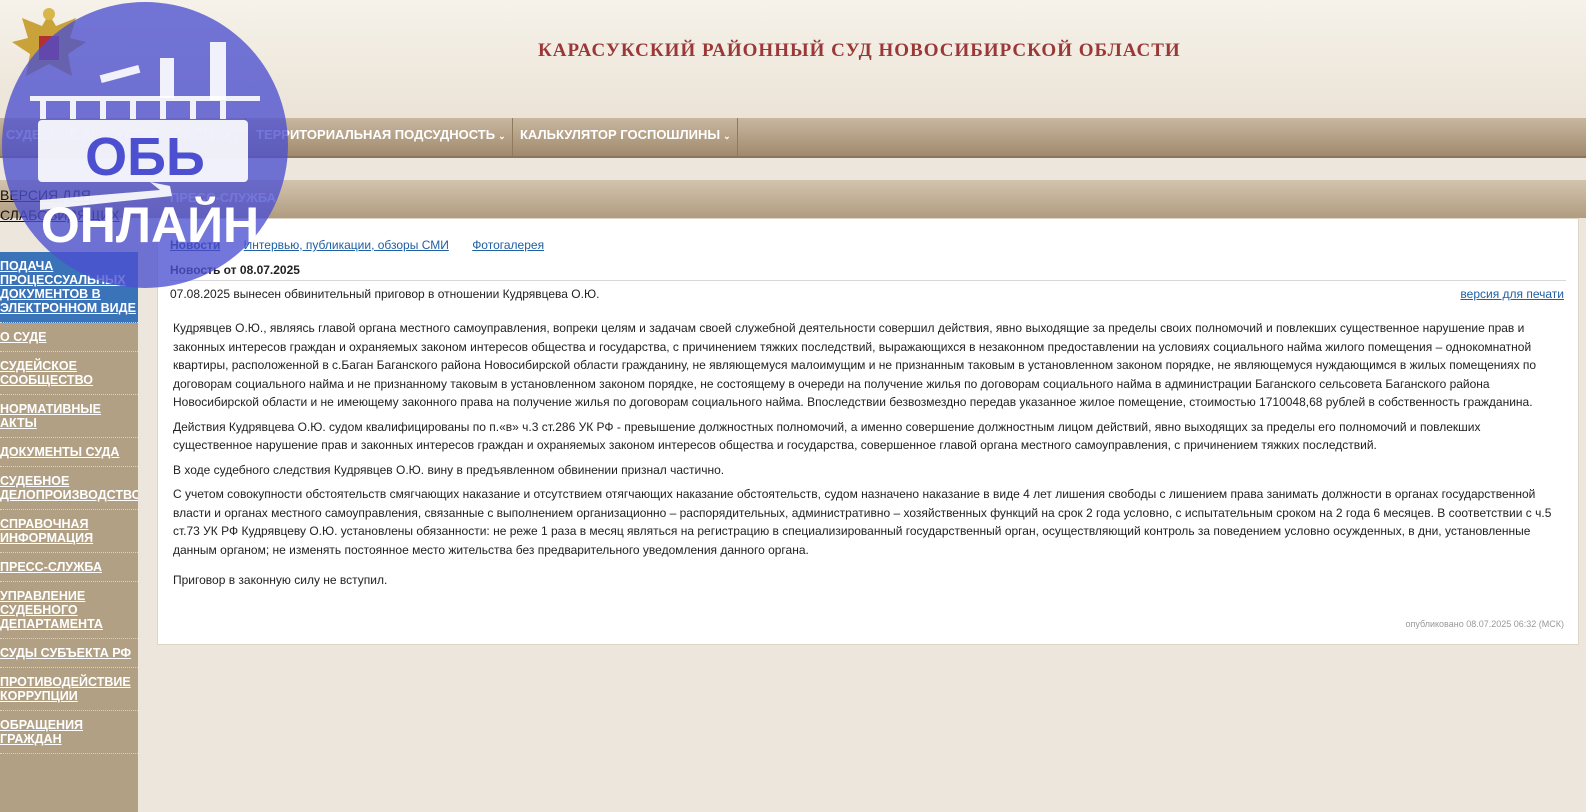 Image resolution: width=1586 pixels, height=812 pixels. What do you see at coordinates (69, 567) in the screenshot?
I see `sidebar-item-press: ПРЕСС-СЛУЖБА` at bounding box center [69, 567].